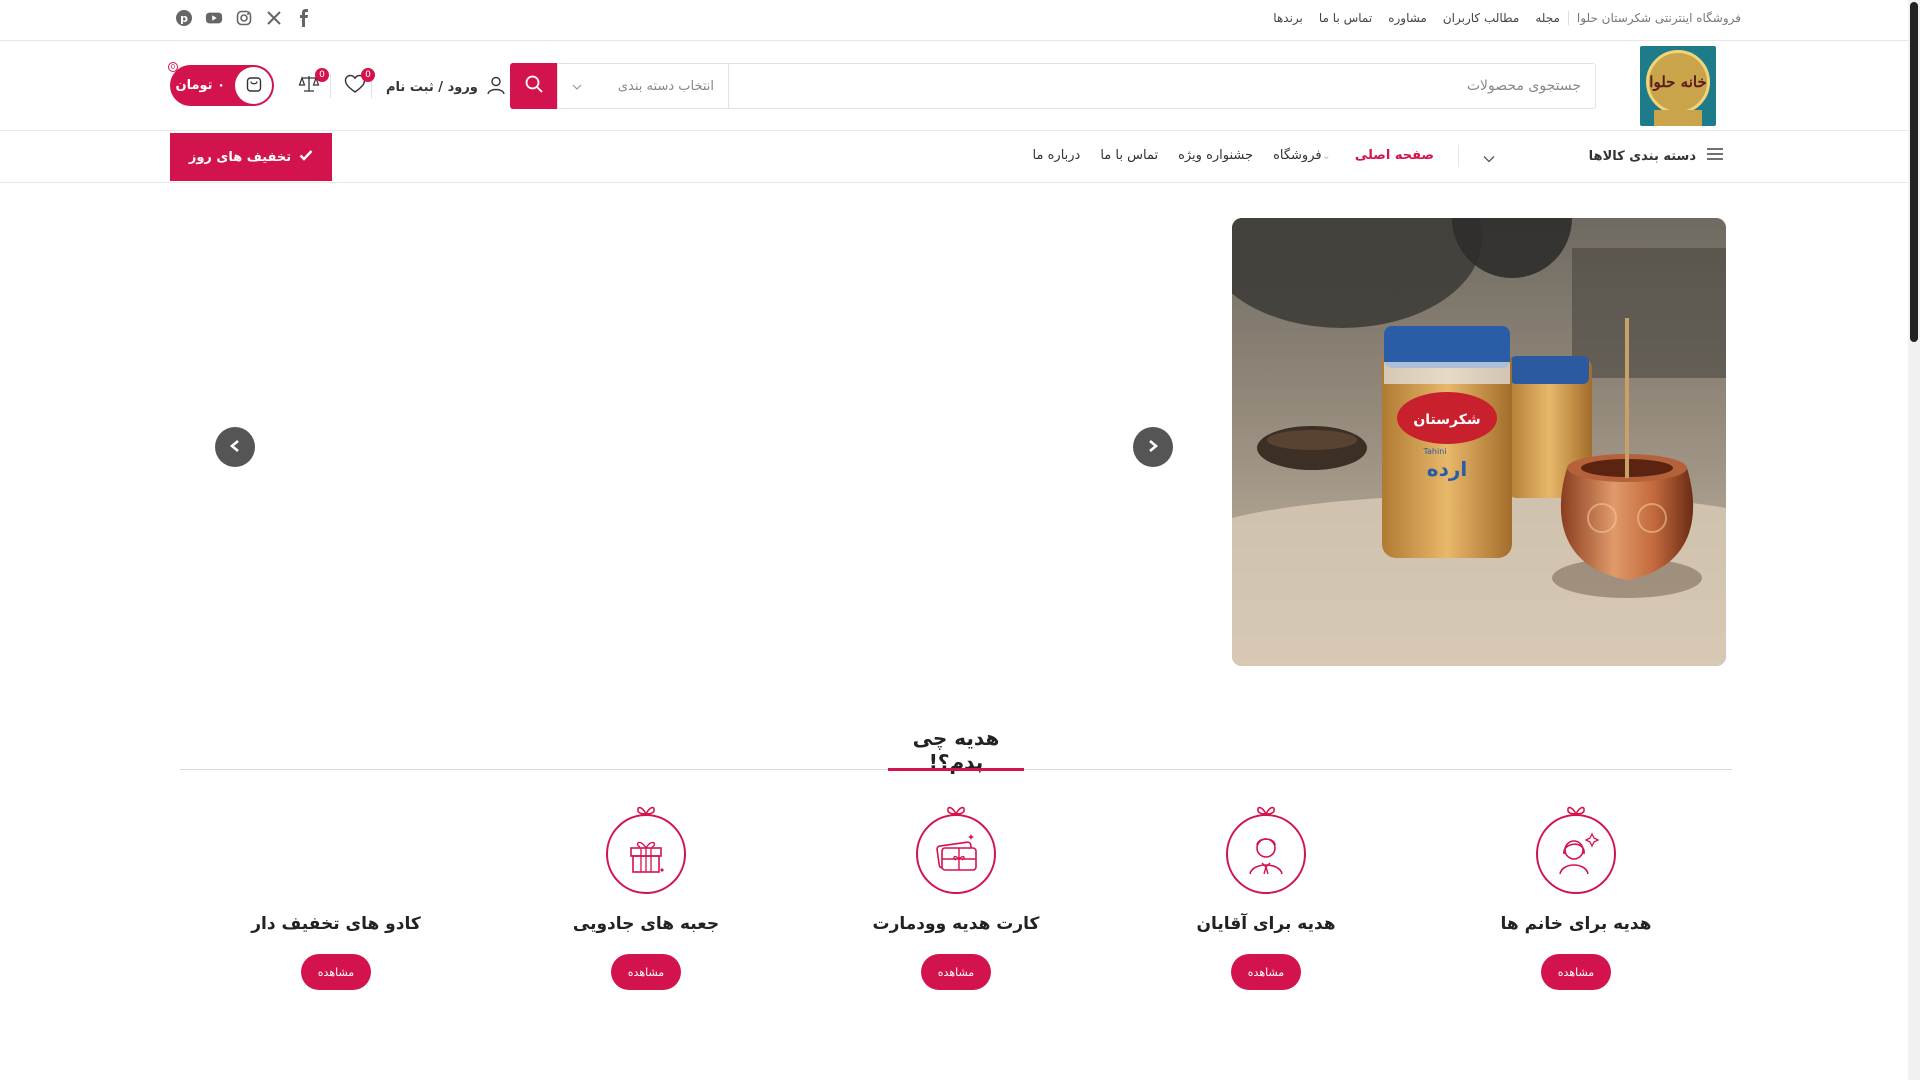 The image size is (1920, 1080). What do you see at coordinates (1715, 156) in the screenshot?
I see `hamburger-icon` at bounding box center [1715, 156].